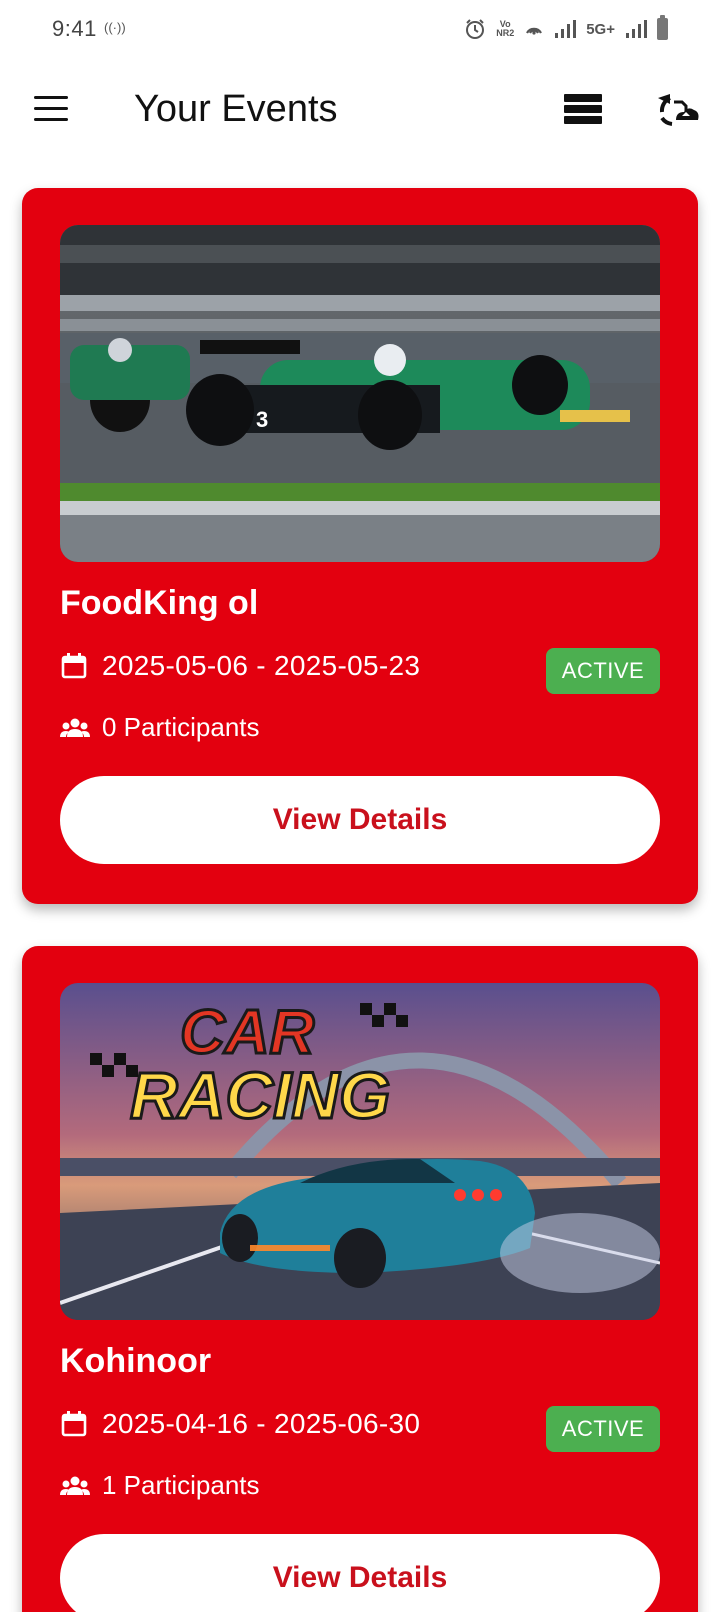  What do you see at coordinates (181, 727) in the screenshot?
I see `participants-count: 0 Participants` at bounding box center [181, 727].